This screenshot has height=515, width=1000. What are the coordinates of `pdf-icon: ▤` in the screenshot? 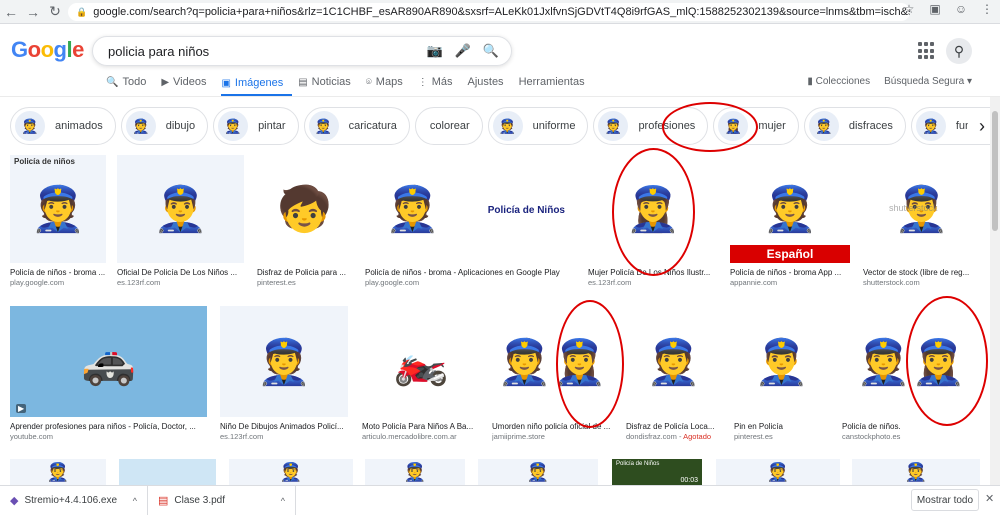 It's located at (163, 501).